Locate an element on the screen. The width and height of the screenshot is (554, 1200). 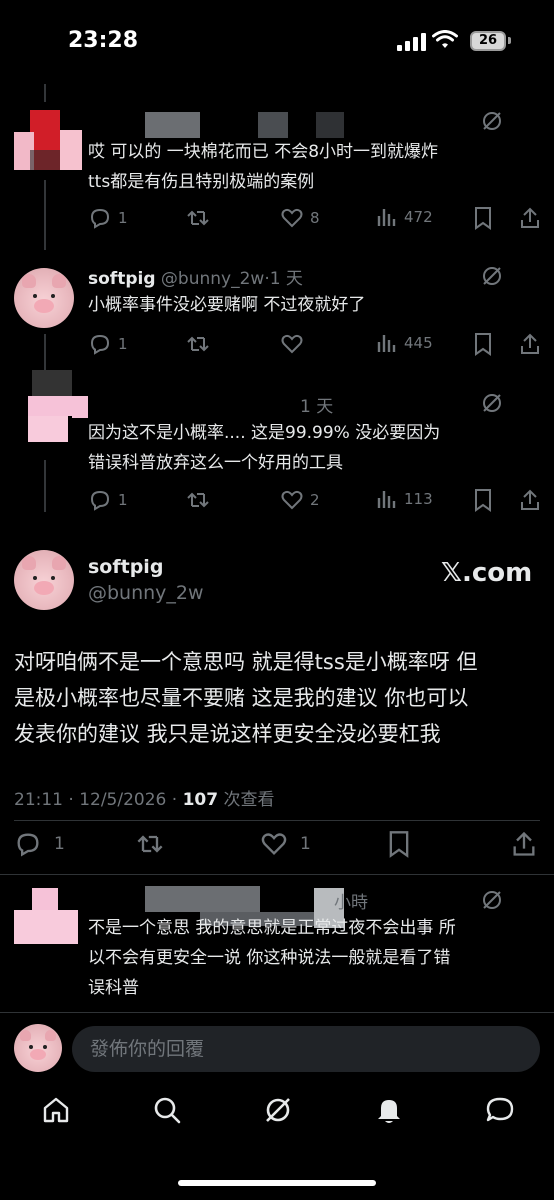
battery-icon: 26 is located at coordinates (488, 41).